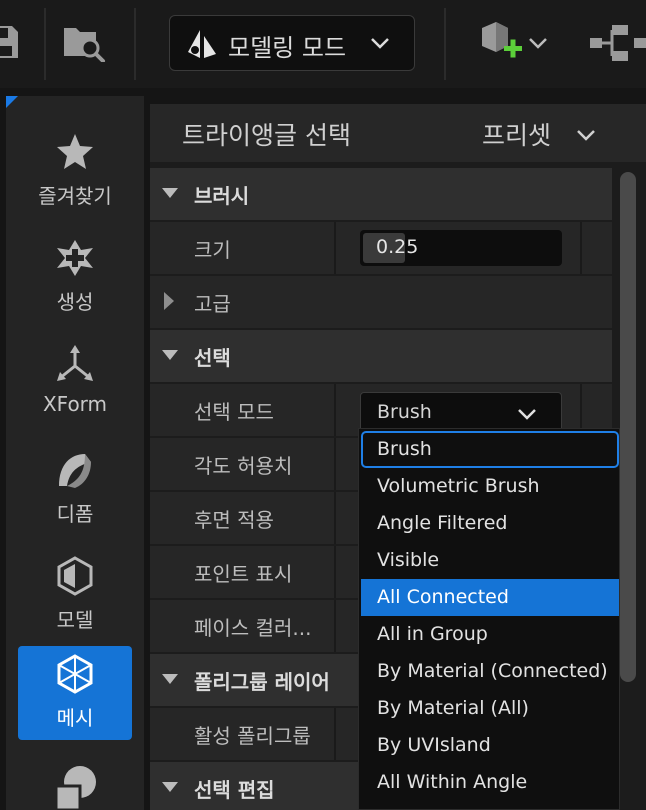 Image resolution: width=646 pixels, height=810 pixels. I want to click on row-brush-size: 크기 0.25, so click(381, 248).